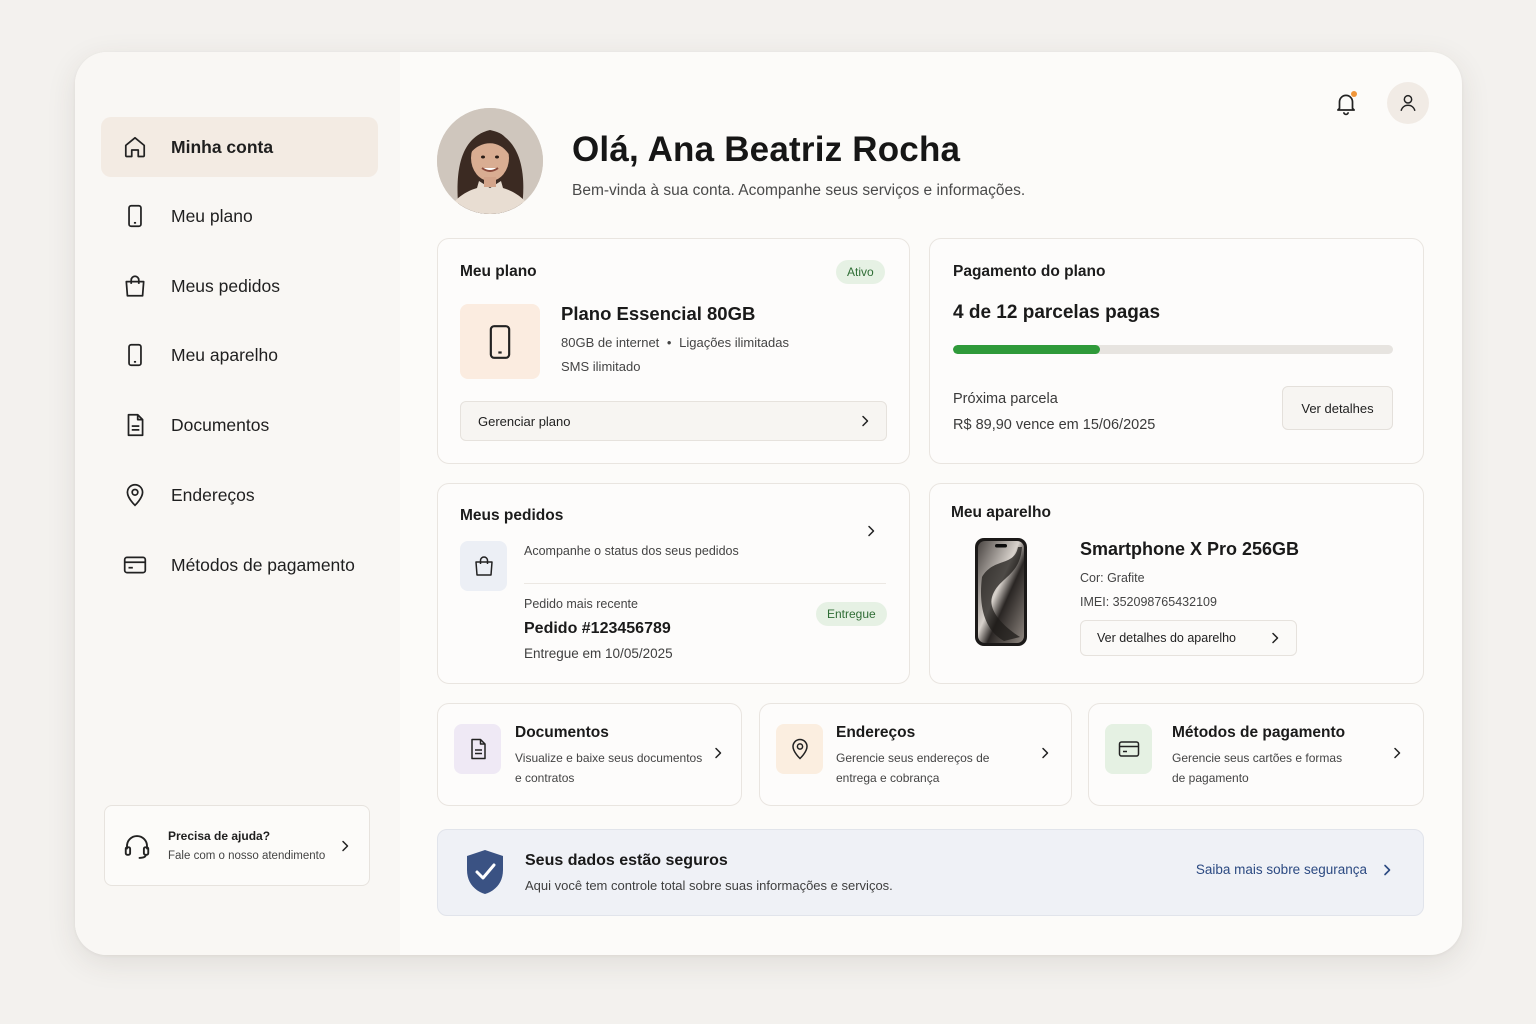 This screenshot has height=1024, width=1536. Describe the element at coordinates (705, 583) in the screenshot. I see `divider` at that location.